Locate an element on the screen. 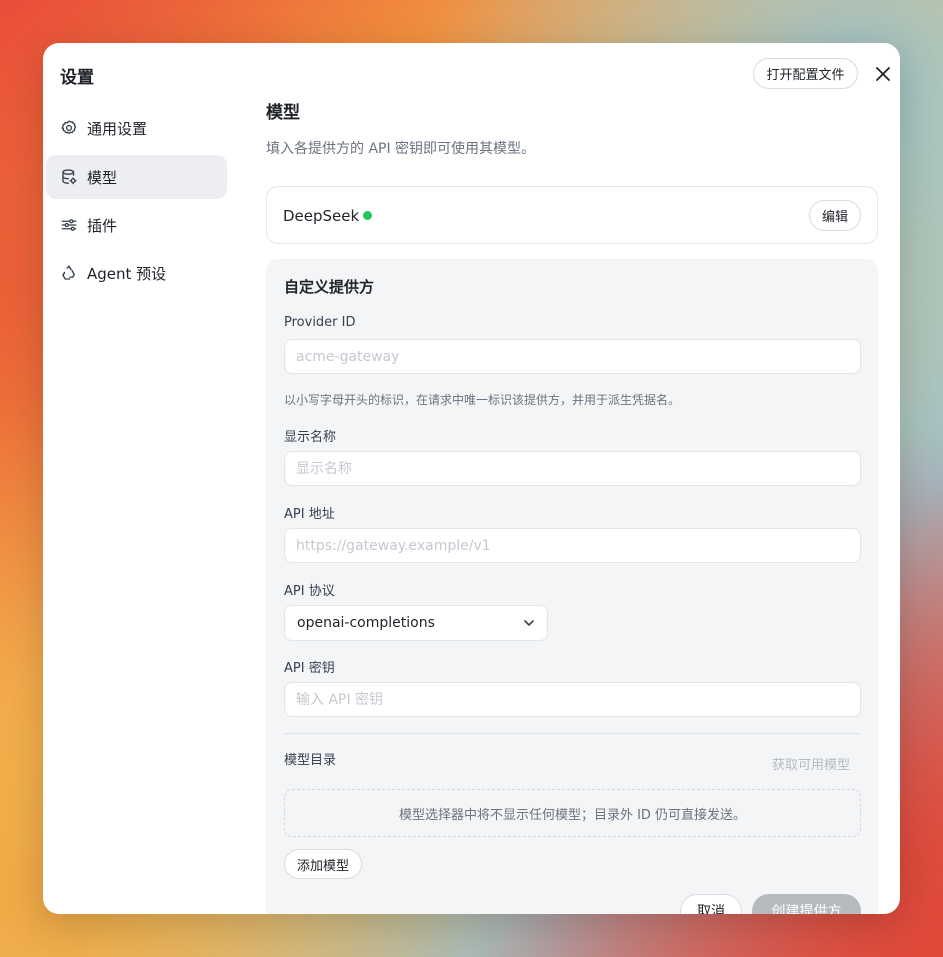  api-protocol-select: openai-completions is located at coordinates (416, 623).